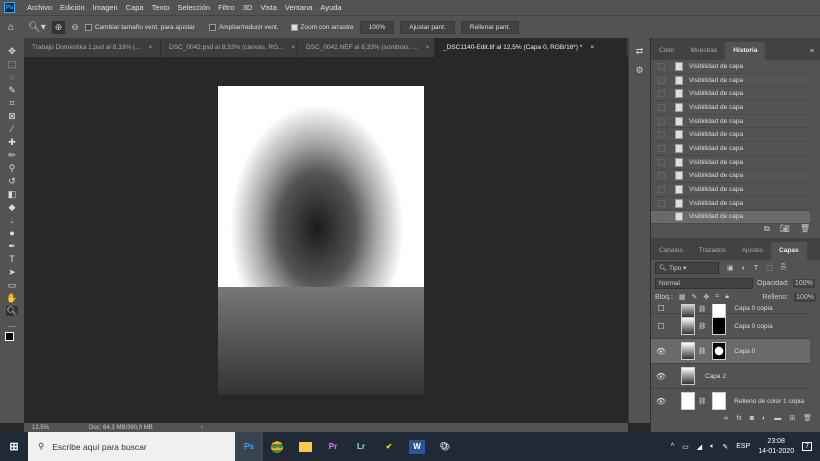 Image resolution: width=820 pixels, height=461 pixels. I want to click on tab-document-3: DSC_0042.NEF al 8,33% (sombras, ... ×, so click(366, 47).